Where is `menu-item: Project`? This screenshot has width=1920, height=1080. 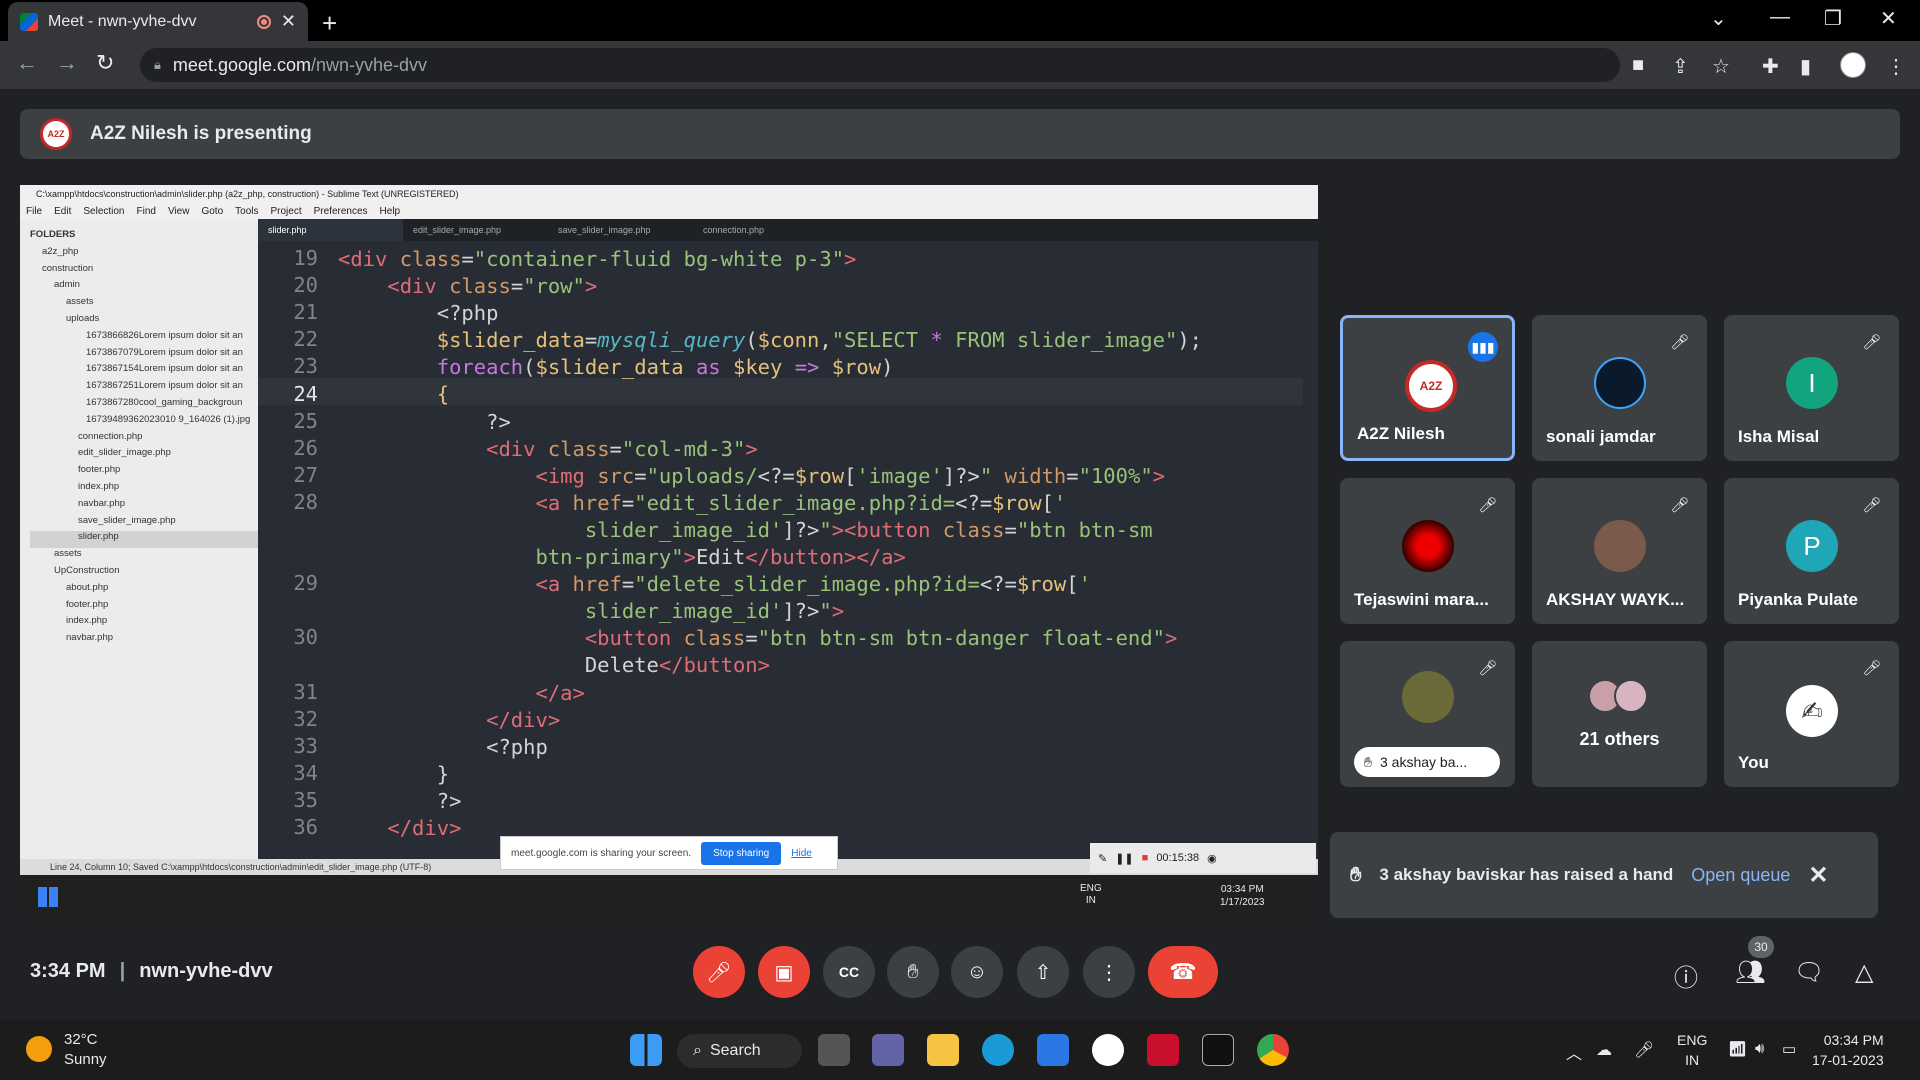 menu-item: Project is located at coordinates (286, 211).